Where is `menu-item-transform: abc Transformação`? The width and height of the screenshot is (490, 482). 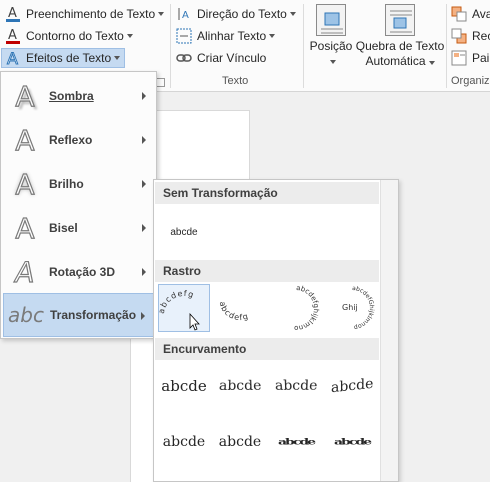 menu-item-transform: abc Transformação is located at coordinates (78, 315).